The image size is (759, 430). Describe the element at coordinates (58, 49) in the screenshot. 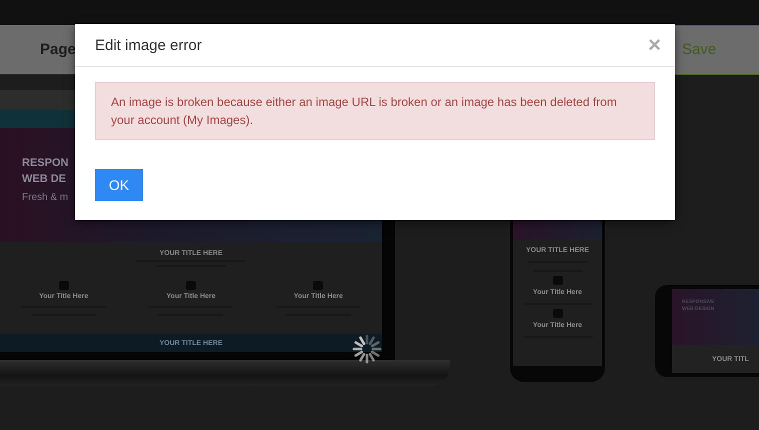

I see `page-label: Page` at that location.